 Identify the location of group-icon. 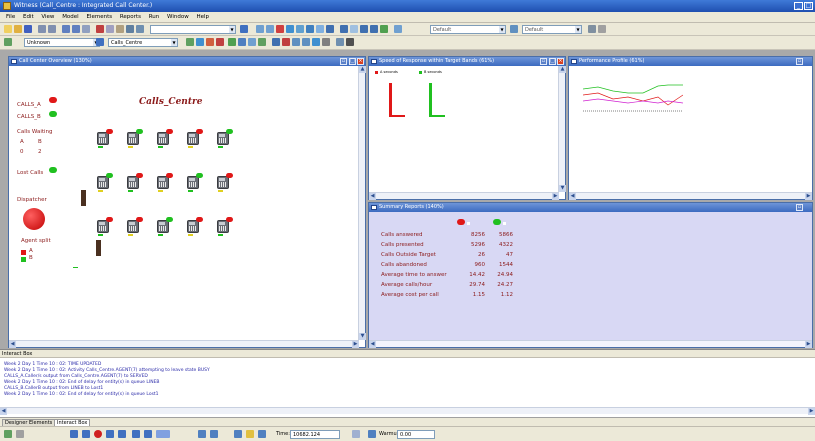
(320, 29).